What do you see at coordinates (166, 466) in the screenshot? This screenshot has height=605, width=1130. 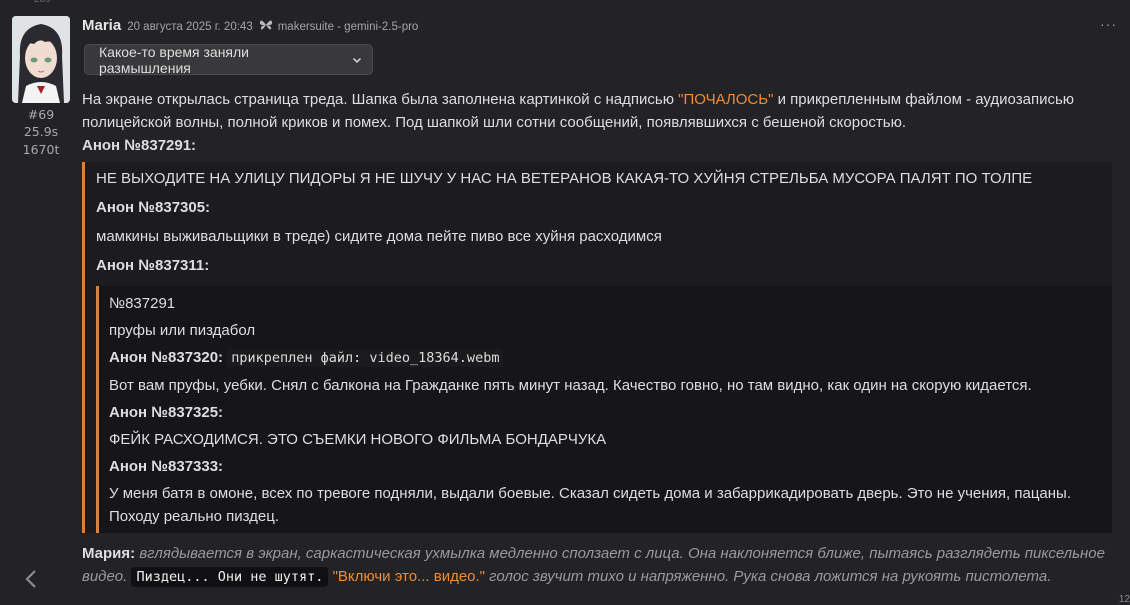 I see `post-author: Анон №837333:` at bounding box center [166, 466].